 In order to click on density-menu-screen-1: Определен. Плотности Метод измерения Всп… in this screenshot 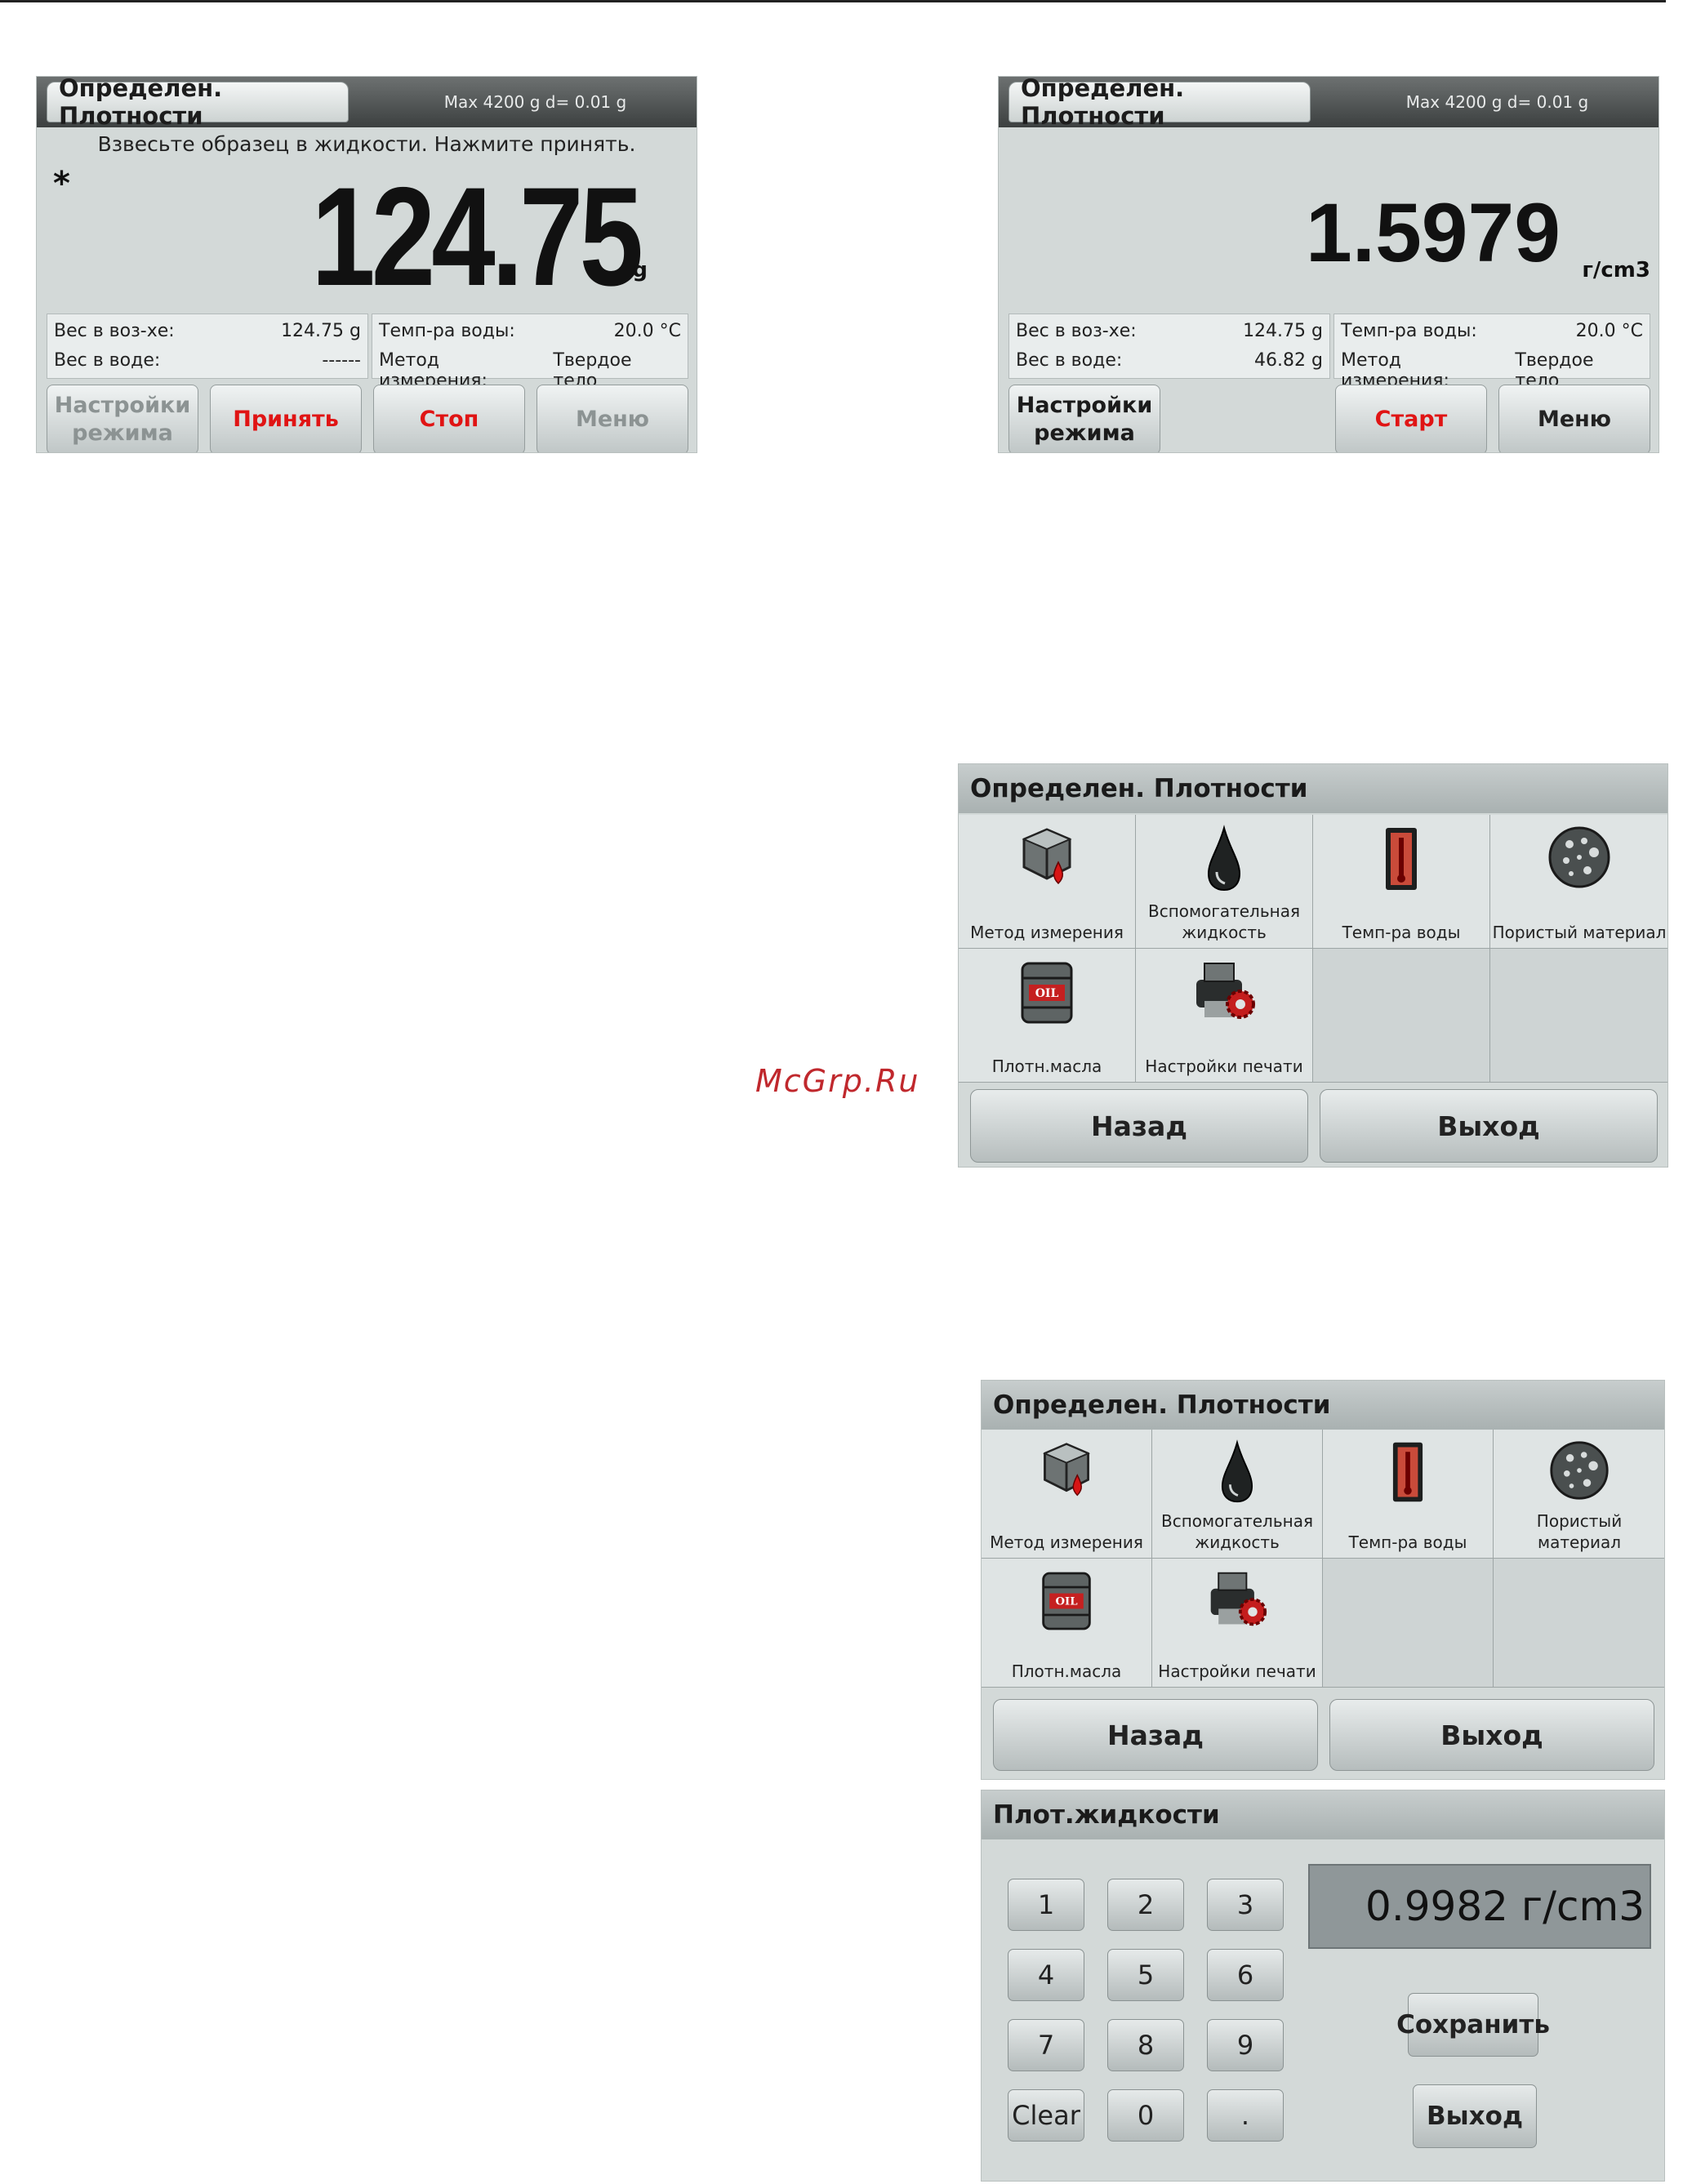, I will do `click(1313, 965)`.